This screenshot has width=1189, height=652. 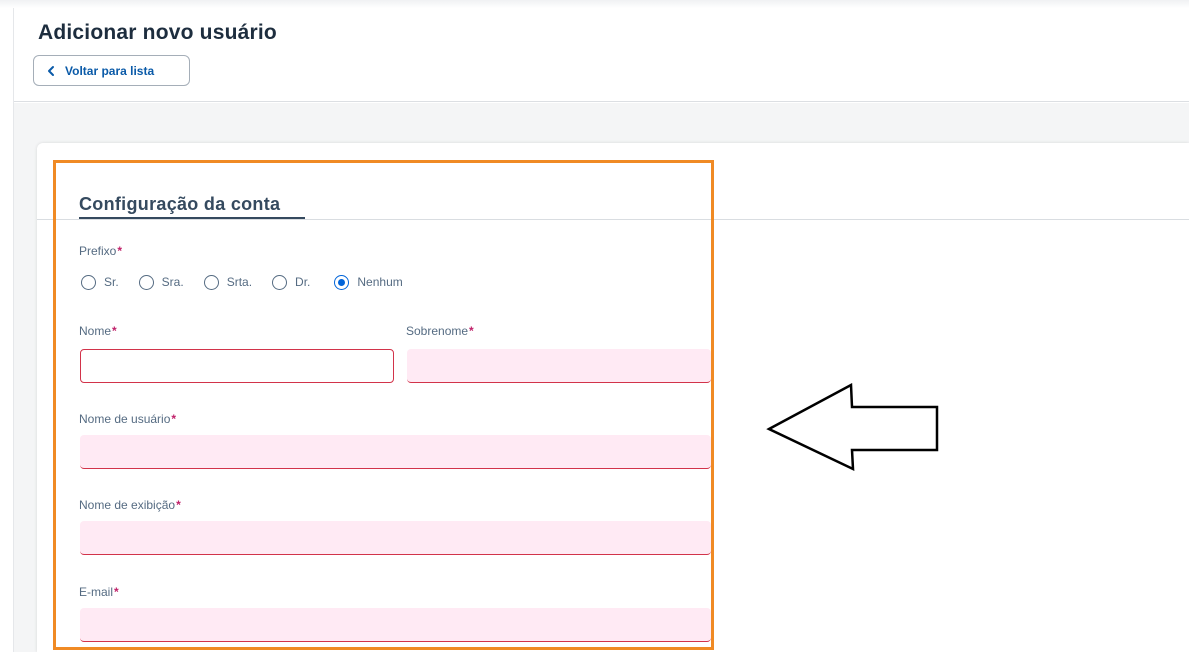 I want to click on radio-label: Srta., so click(x=239, y=282).